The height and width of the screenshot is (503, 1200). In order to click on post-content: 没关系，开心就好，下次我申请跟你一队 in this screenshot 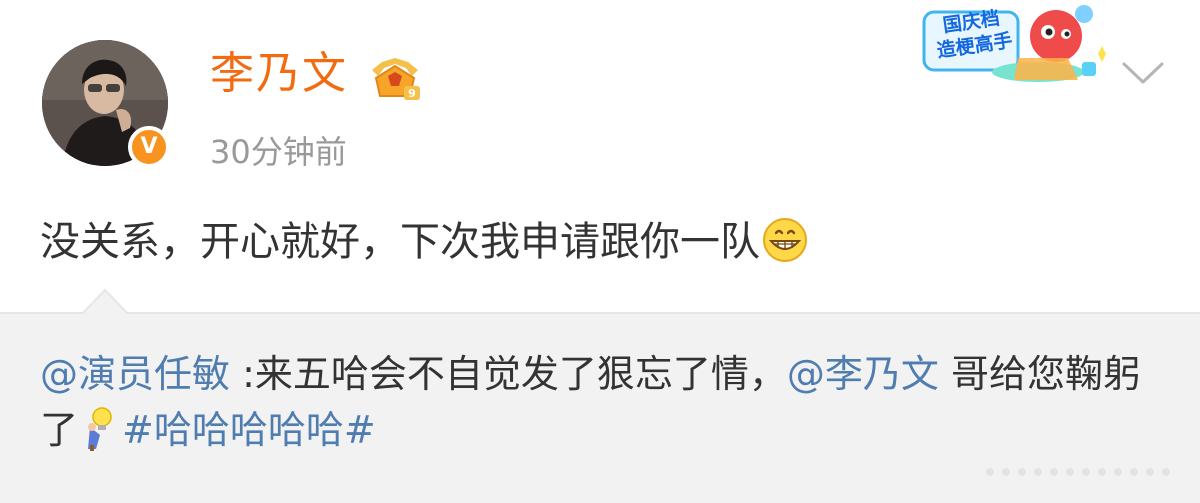, I will do `click(424, 242)`.